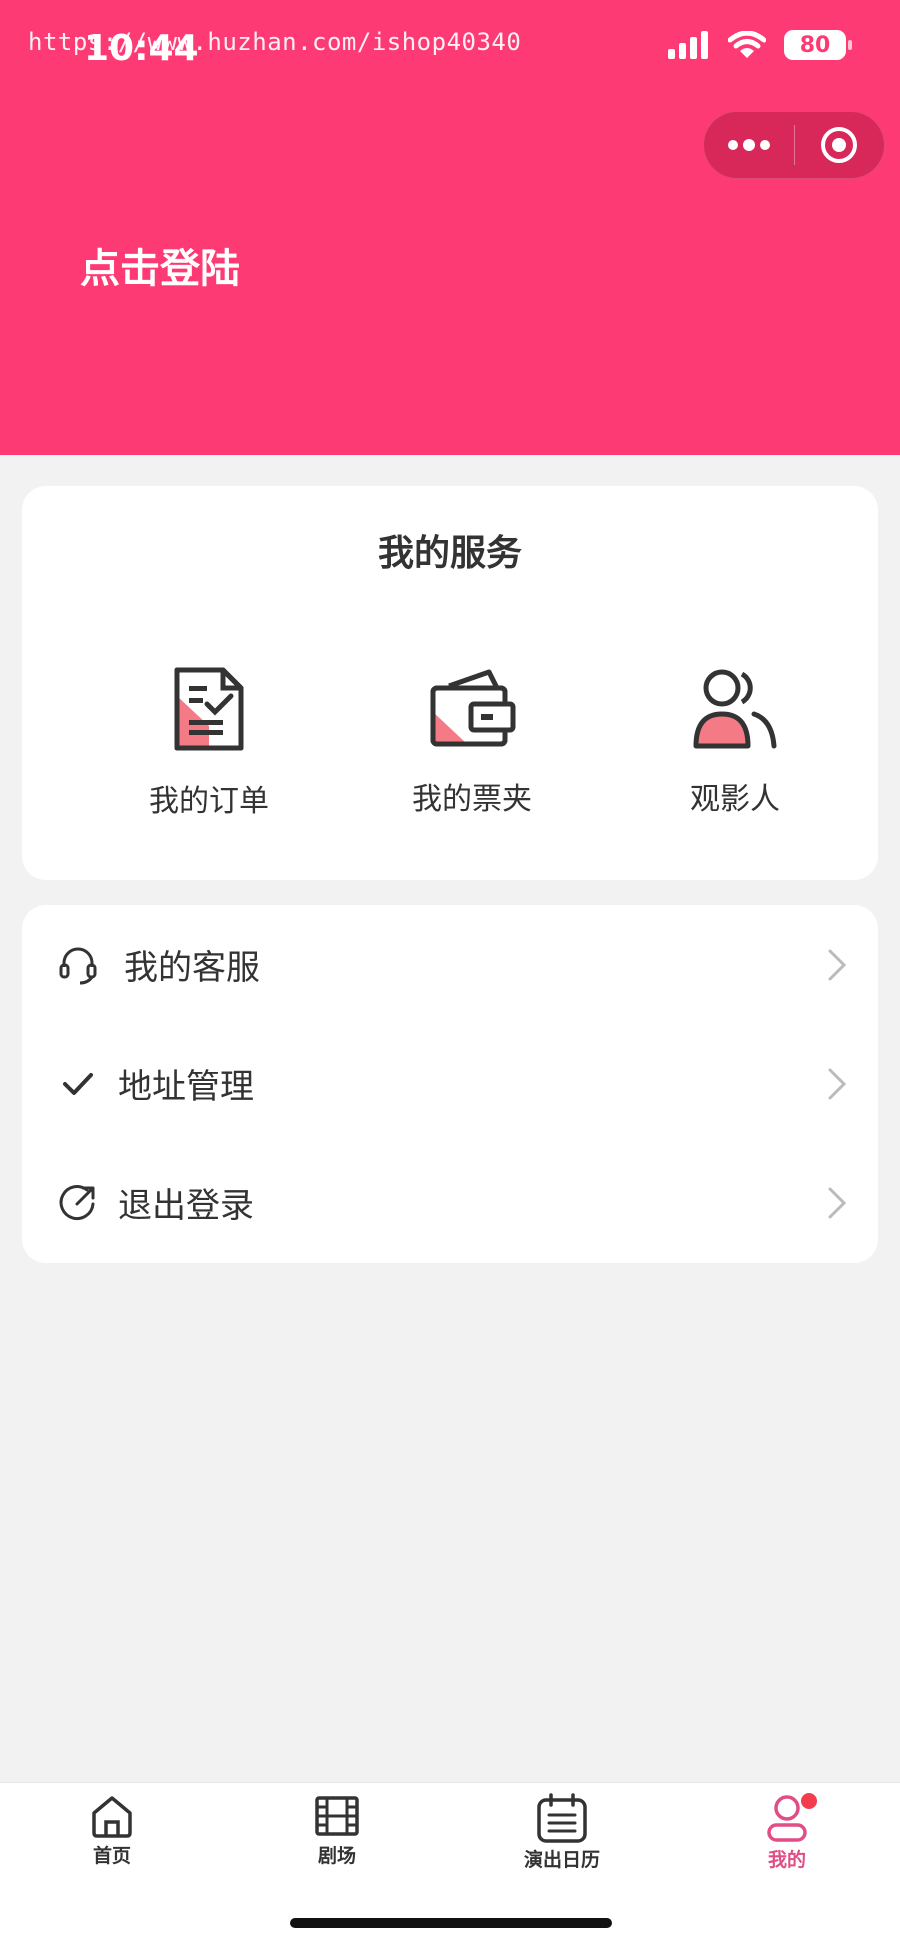 The width and height of the screenshot is (900, 1947). I want to click on service-label: 我的订单, so click(209, 801).